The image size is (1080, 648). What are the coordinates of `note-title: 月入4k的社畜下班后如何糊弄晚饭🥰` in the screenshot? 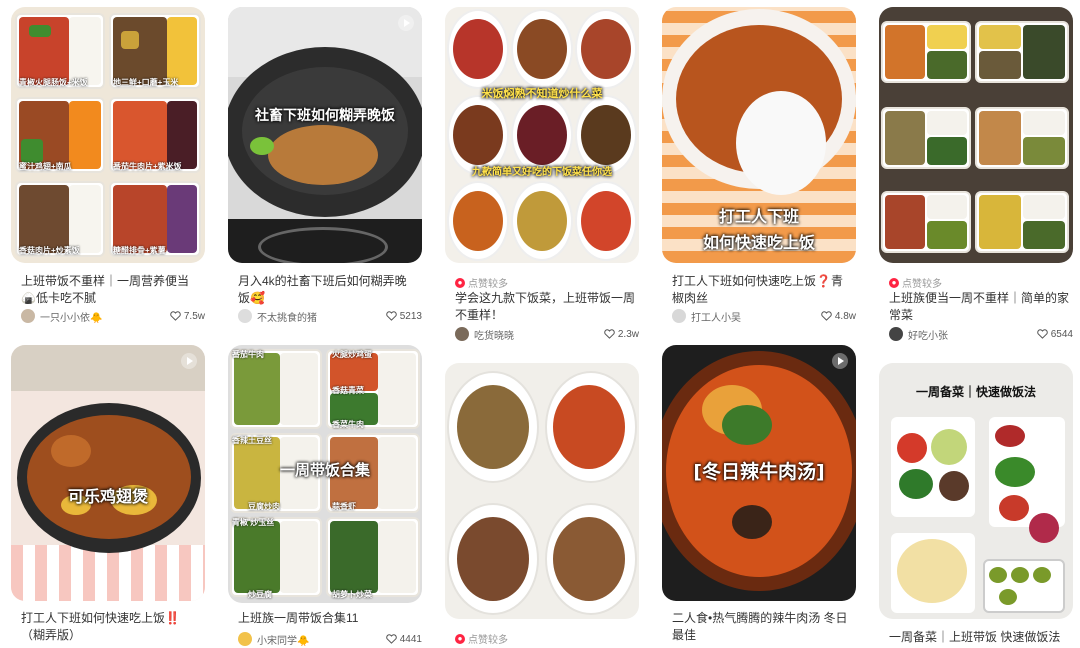 It's located at (328, 290).